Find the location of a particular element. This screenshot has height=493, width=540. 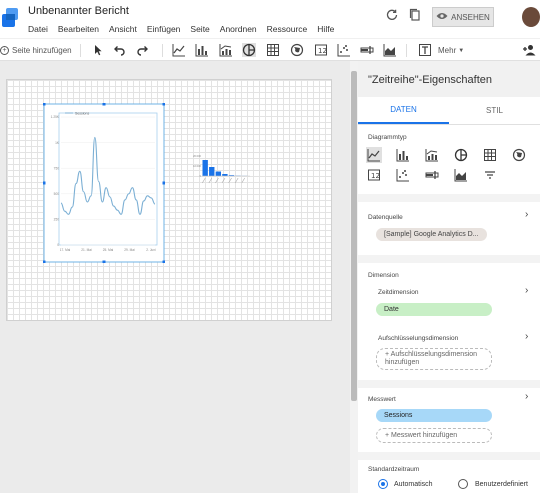

avatar is located at coordinates (531, 17).